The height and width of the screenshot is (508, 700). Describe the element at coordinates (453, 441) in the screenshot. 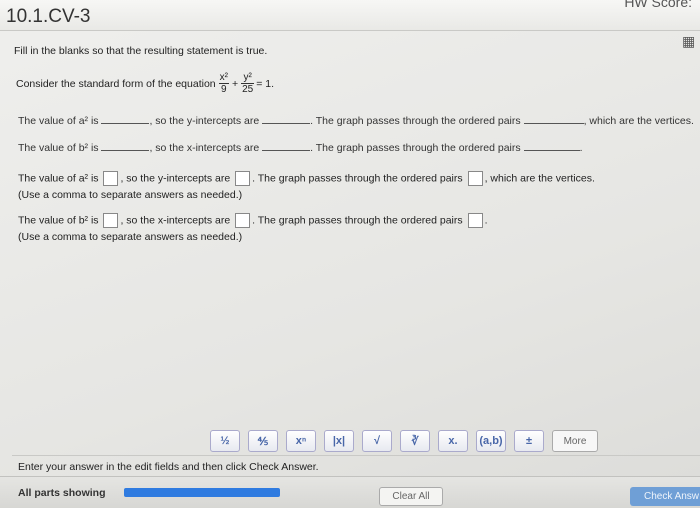

I see `decimal-button: x.` at that location.